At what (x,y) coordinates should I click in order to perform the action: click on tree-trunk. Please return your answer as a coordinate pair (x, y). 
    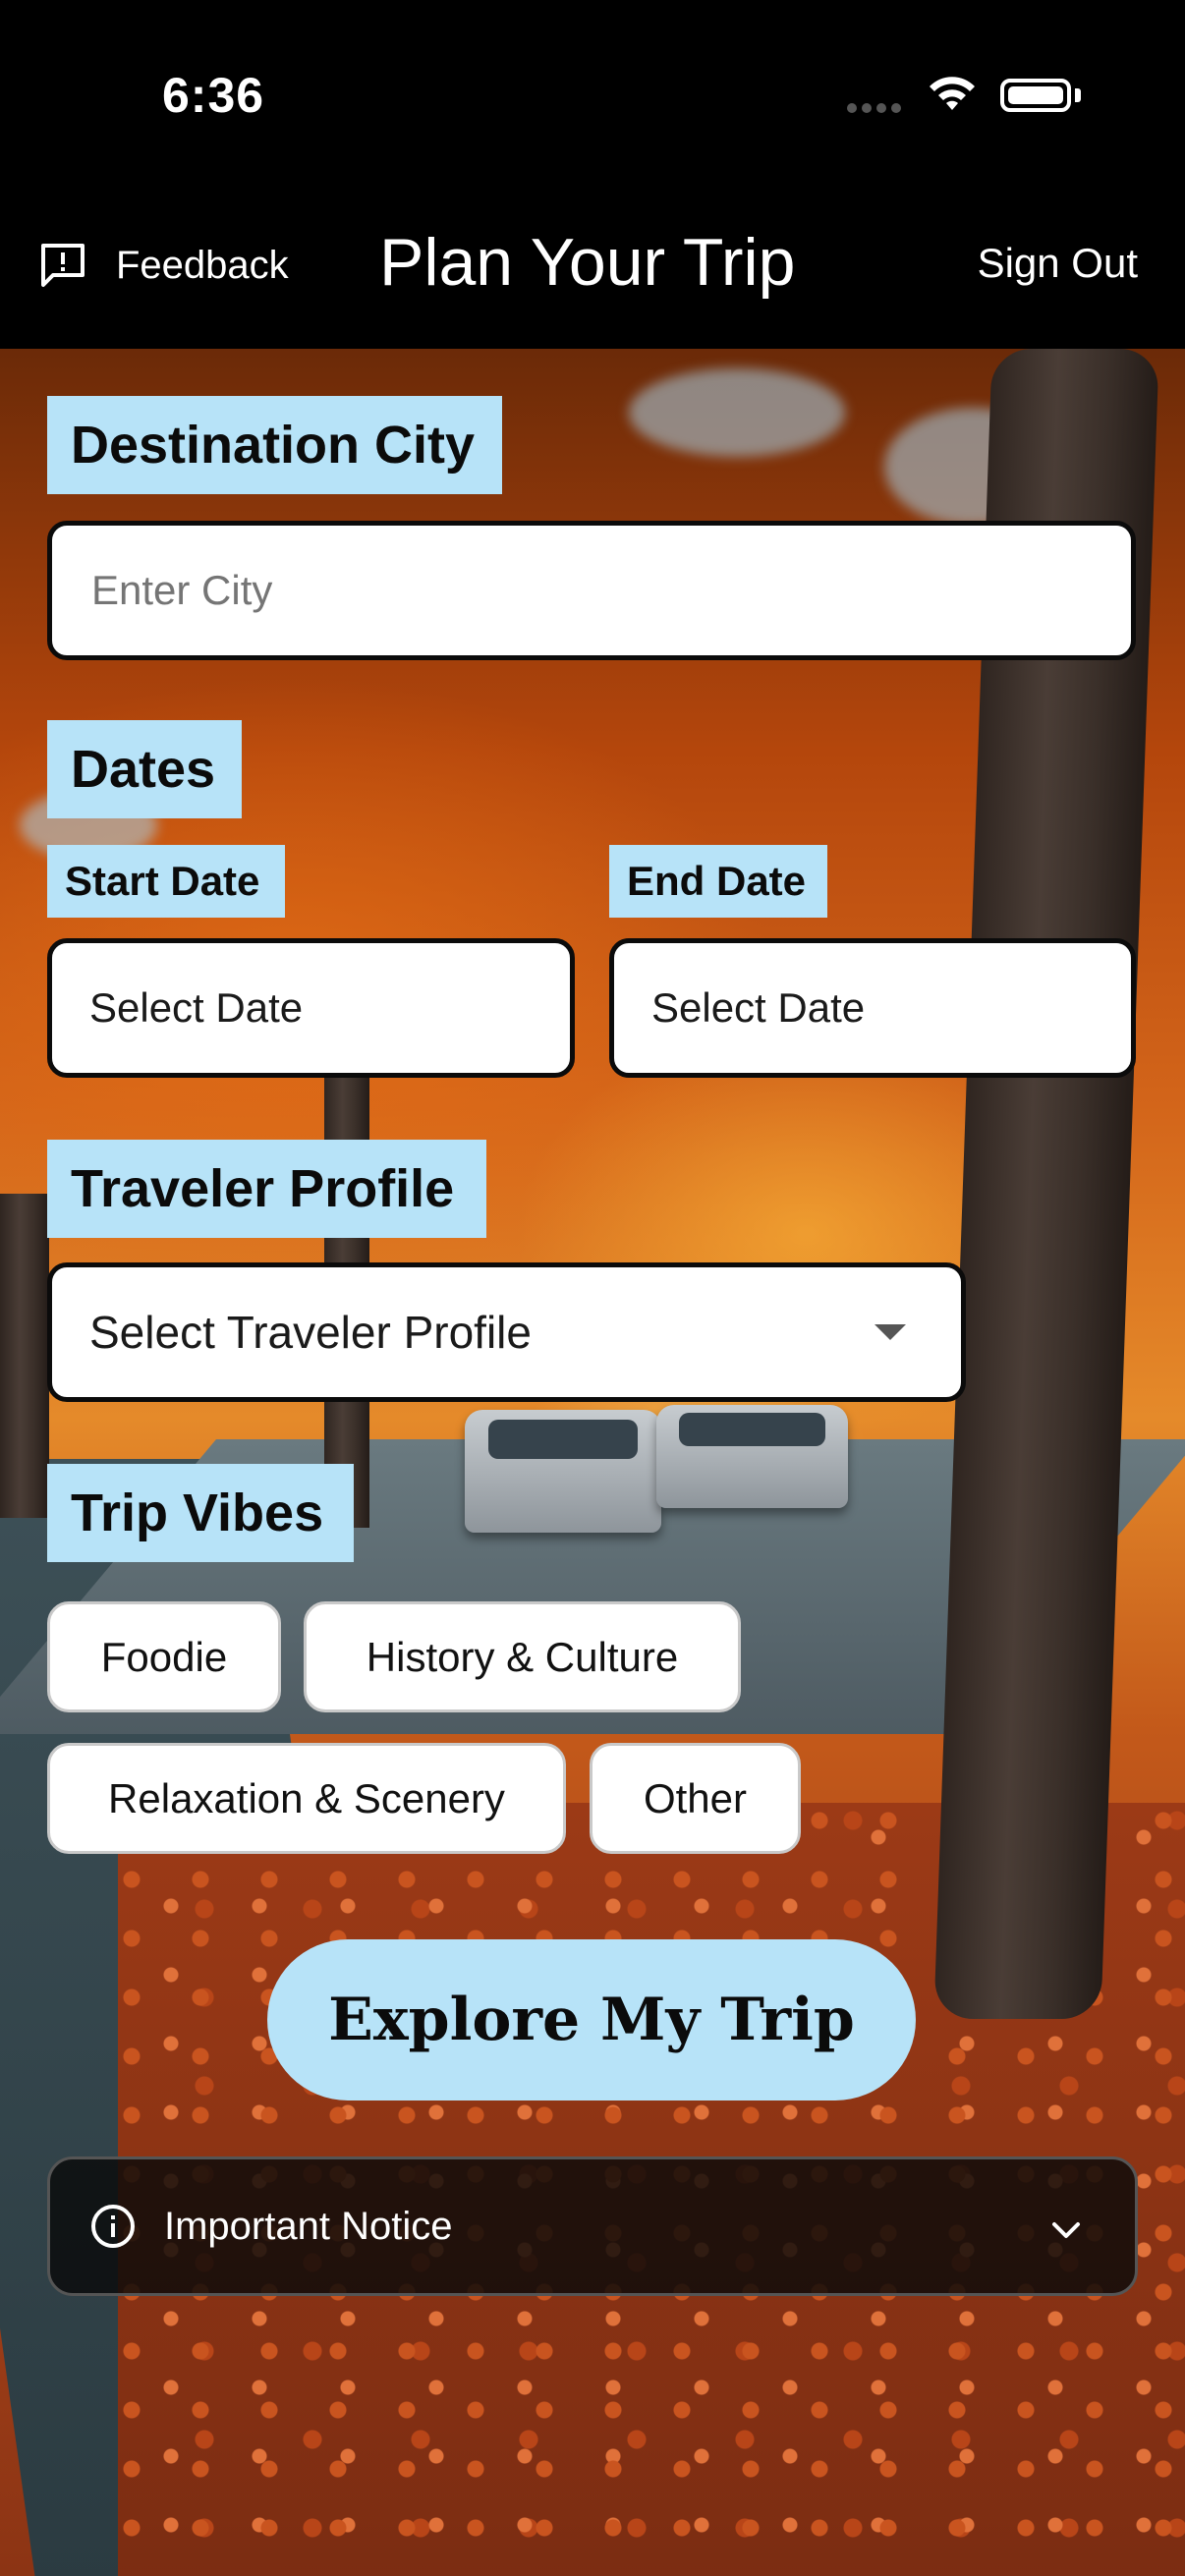
    Looking at the image, I should click on (25, 1356).